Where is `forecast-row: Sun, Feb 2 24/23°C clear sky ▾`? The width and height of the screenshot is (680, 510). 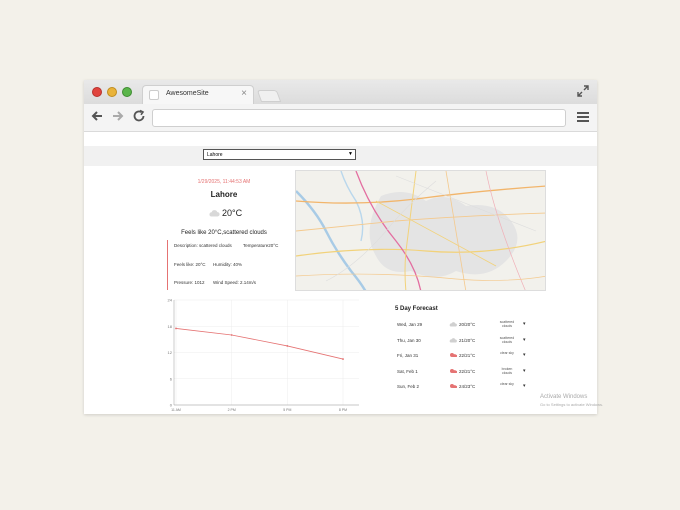 forecast-row: Sun, Feb 2 24/23°C clear sky ▾ is located at coordinates (467, 387).